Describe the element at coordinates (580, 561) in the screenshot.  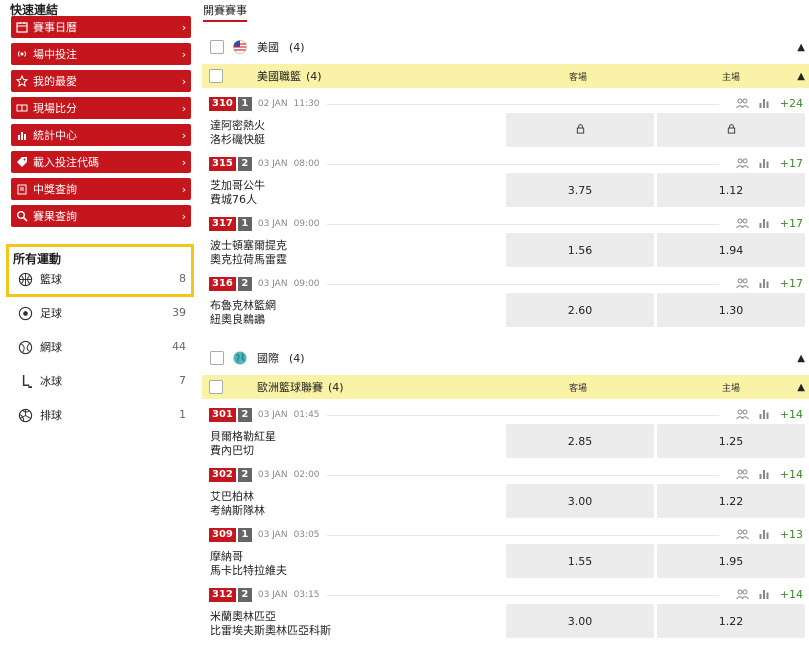
I see `odds-away-button: 1.55` at that location.